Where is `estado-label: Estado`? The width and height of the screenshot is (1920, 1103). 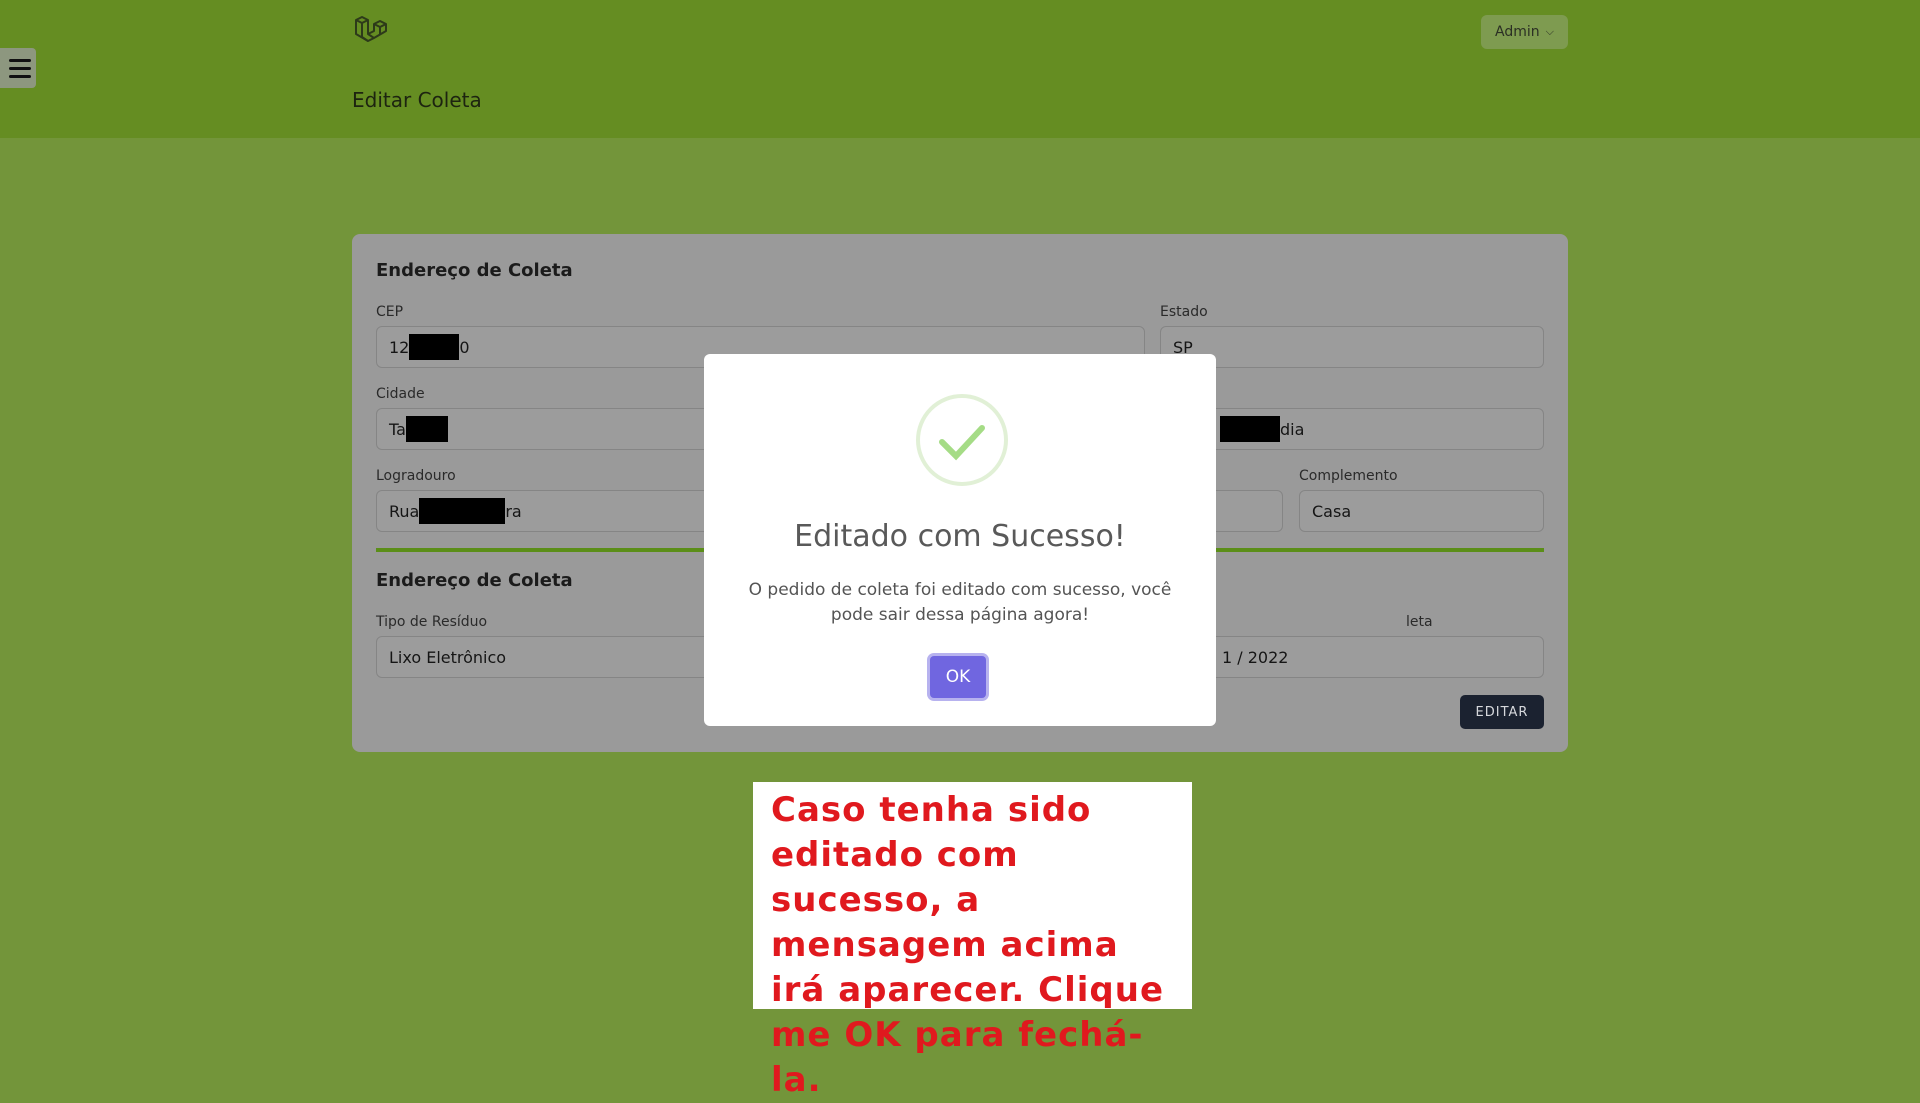 estado-label: Estado is located at coordinates (1184, 312).